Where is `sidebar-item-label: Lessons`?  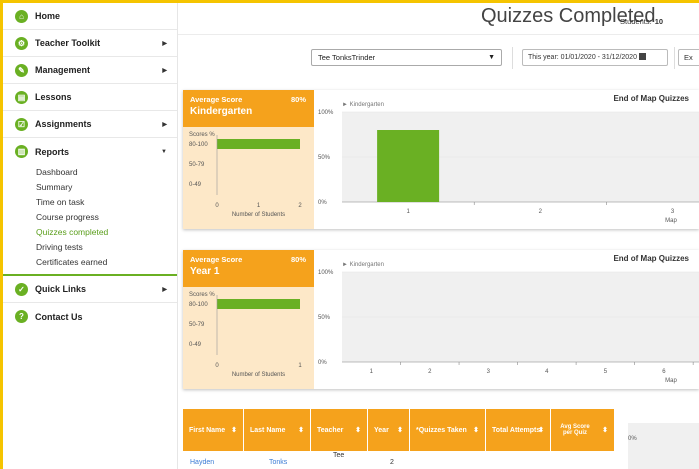 sidebar-item-label: Lessons is located at coordinates (53, 97).